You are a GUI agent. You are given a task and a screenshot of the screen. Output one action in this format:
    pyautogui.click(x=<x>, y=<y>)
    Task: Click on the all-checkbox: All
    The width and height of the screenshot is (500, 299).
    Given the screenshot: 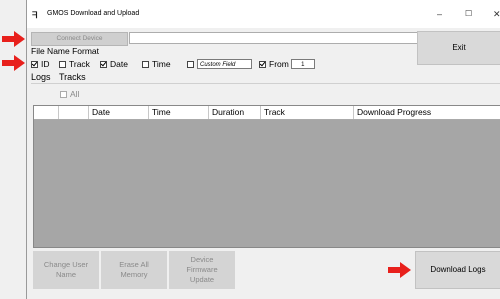 What is the action you would take?
    pyautogui.click(x=69, y=94)
    